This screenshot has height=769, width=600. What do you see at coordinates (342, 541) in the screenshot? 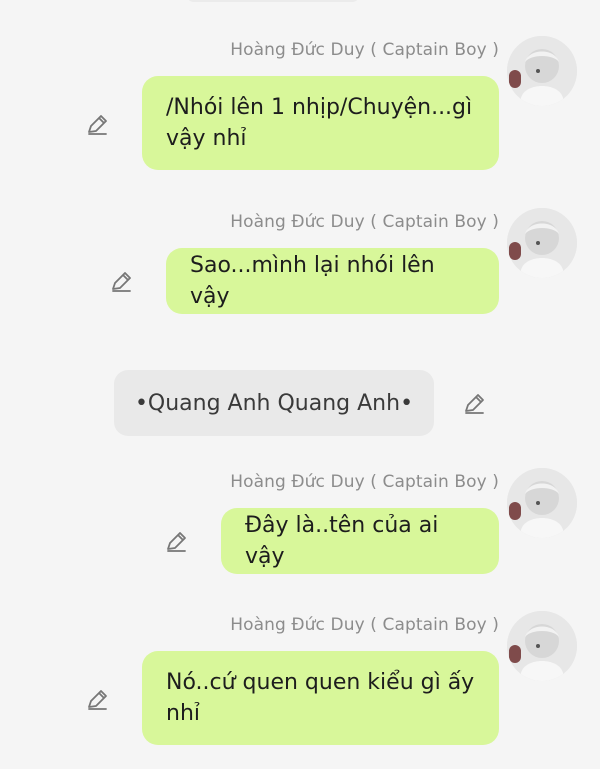
I see `message-text: Đây là..tên của ai vậy` at bounding box center [342, 541].